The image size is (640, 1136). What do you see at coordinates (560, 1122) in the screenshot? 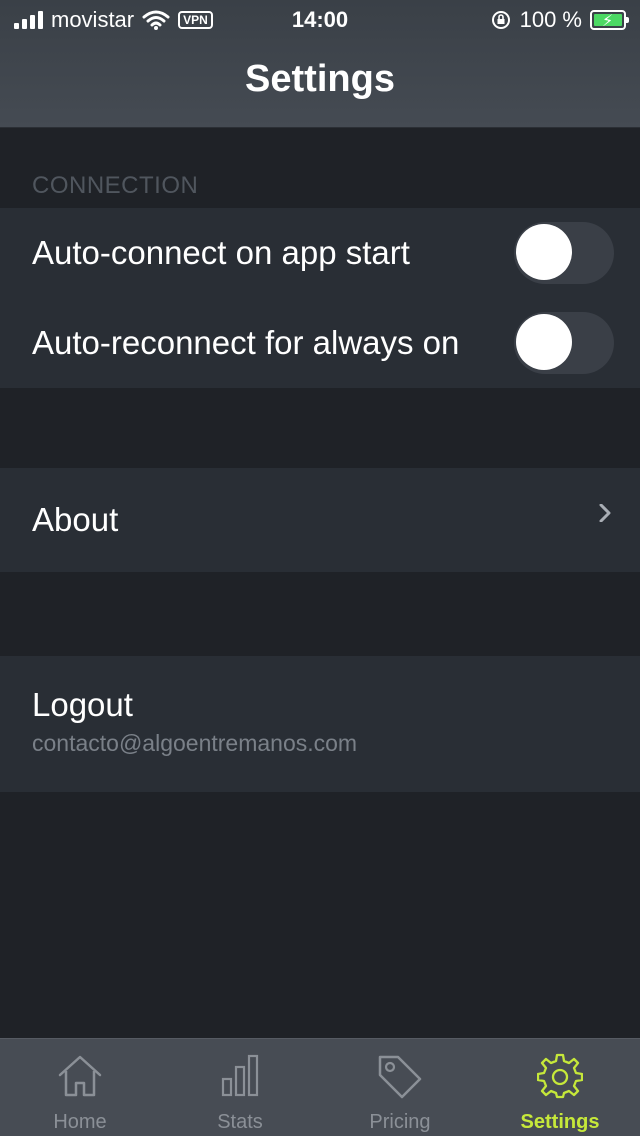
I see `tab-settings-label: Settings` at bounding box center [560, 1122].